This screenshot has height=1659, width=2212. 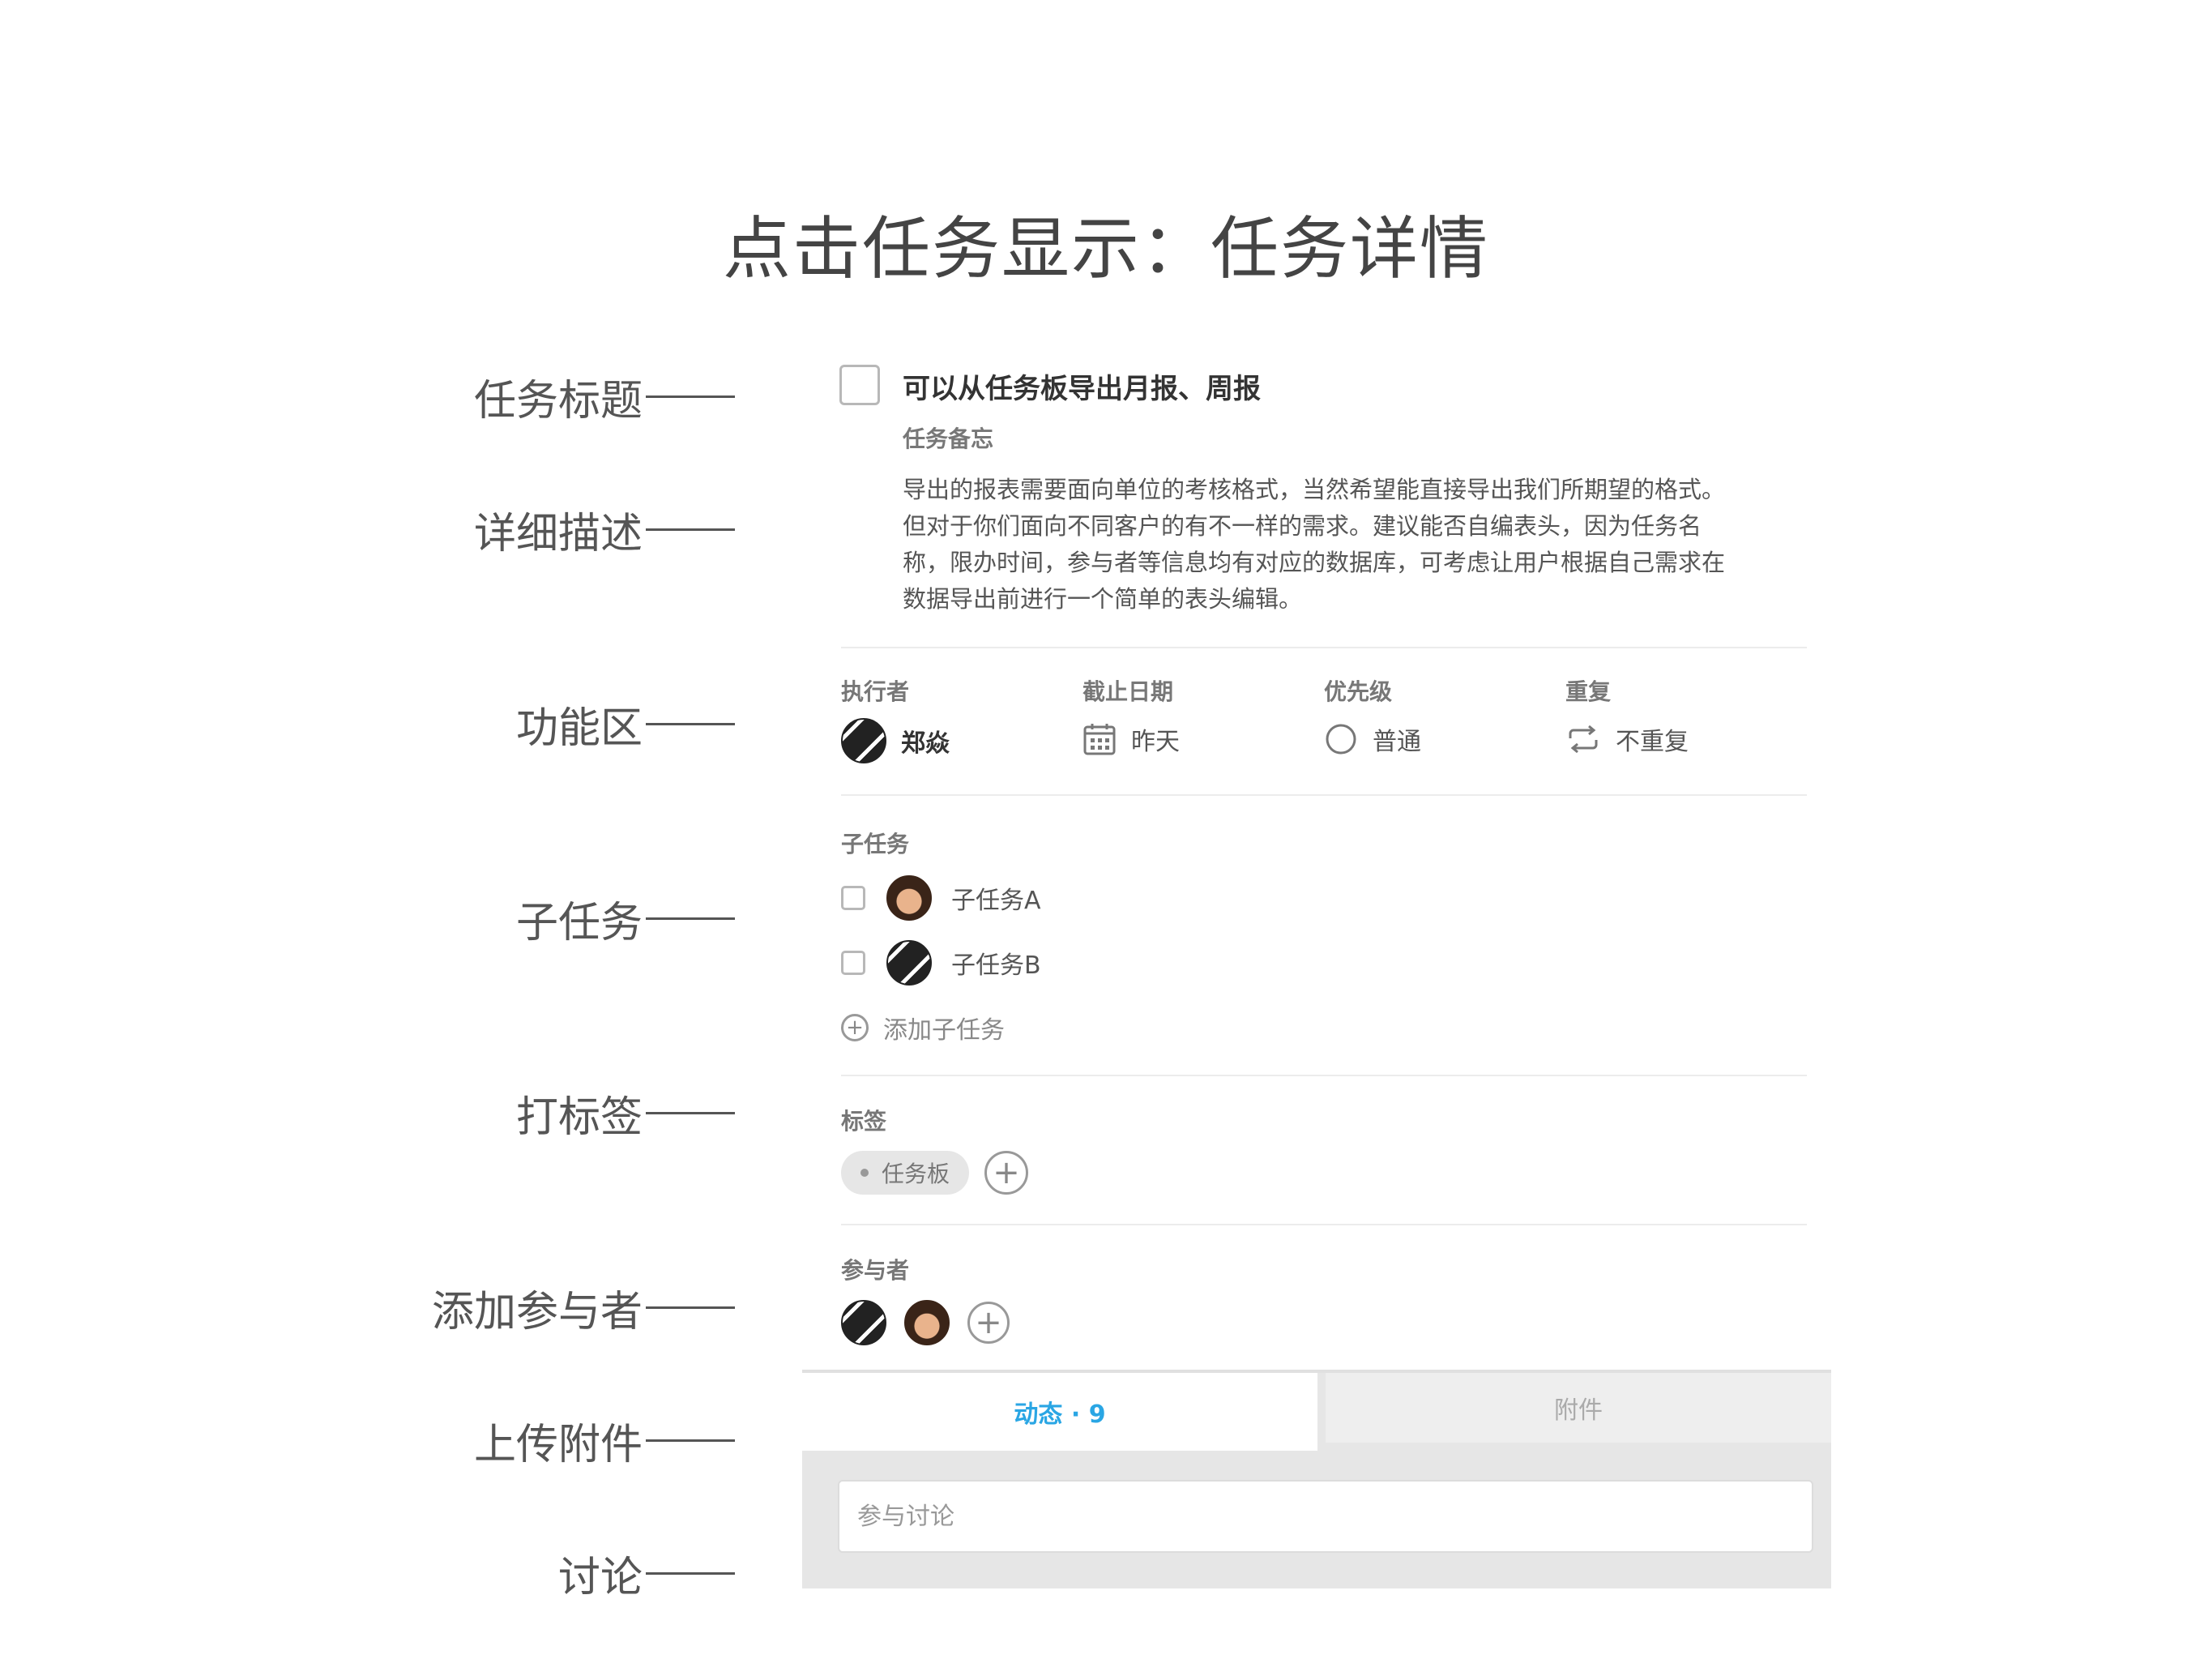 I want to click on due-date-value: 昨天, so click(x=1155, y=742).